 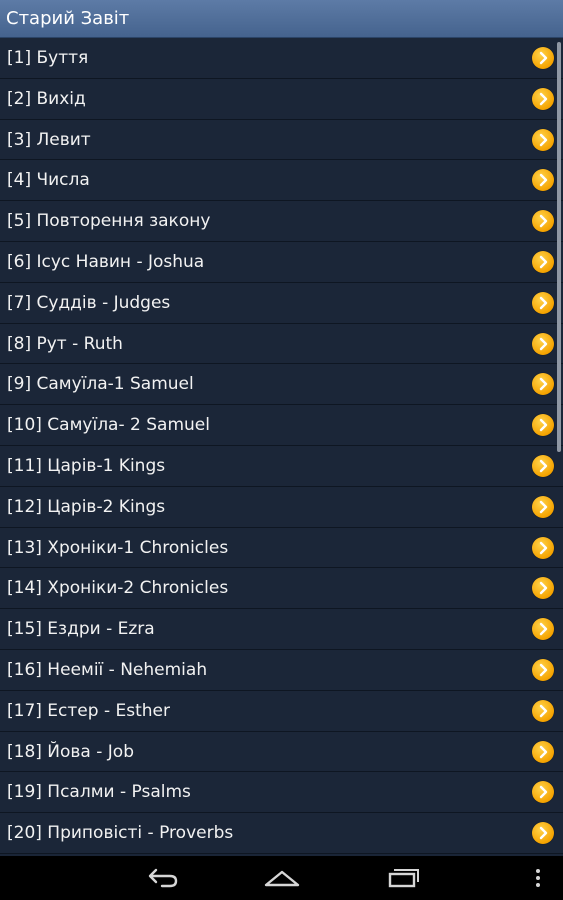 I want to click on list-item-book-20: [20] Приповісті - Proverbs, so click(x=281, y=833).